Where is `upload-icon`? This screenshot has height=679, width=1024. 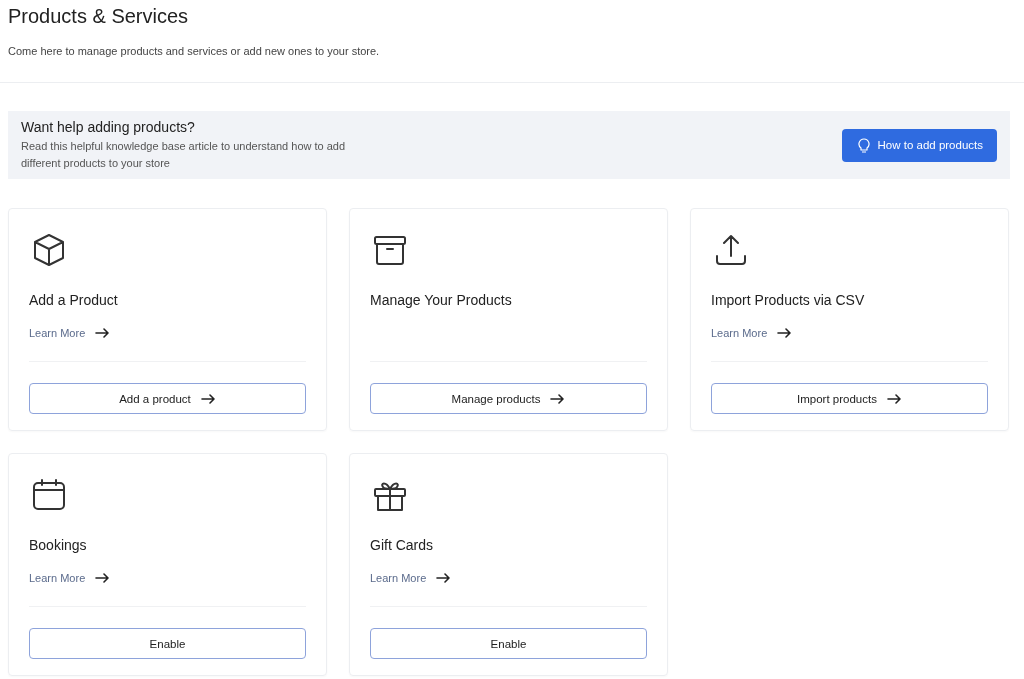 upload-icon is located at coordinates (731, 250).